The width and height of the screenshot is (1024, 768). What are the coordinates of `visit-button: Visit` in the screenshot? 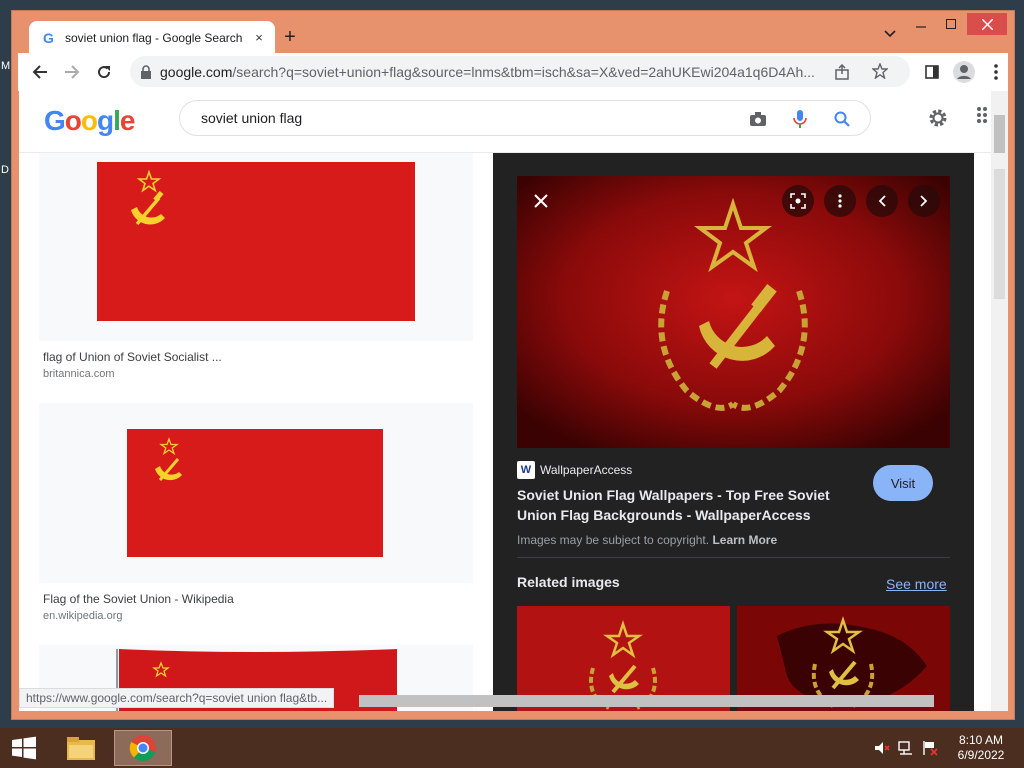 It's located at (903, 483).